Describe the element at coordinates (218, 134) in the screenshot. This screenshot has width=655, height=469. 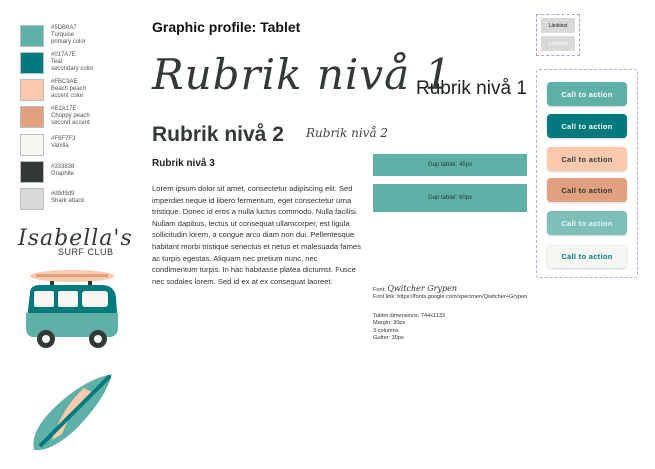
I see `heading-2: Rubrik nivå 2` at that location.